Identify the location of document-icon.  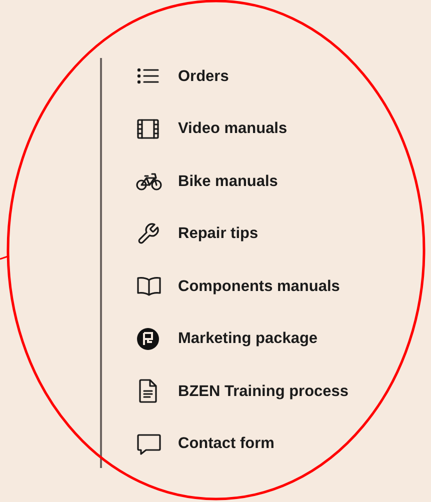
(148, 391).